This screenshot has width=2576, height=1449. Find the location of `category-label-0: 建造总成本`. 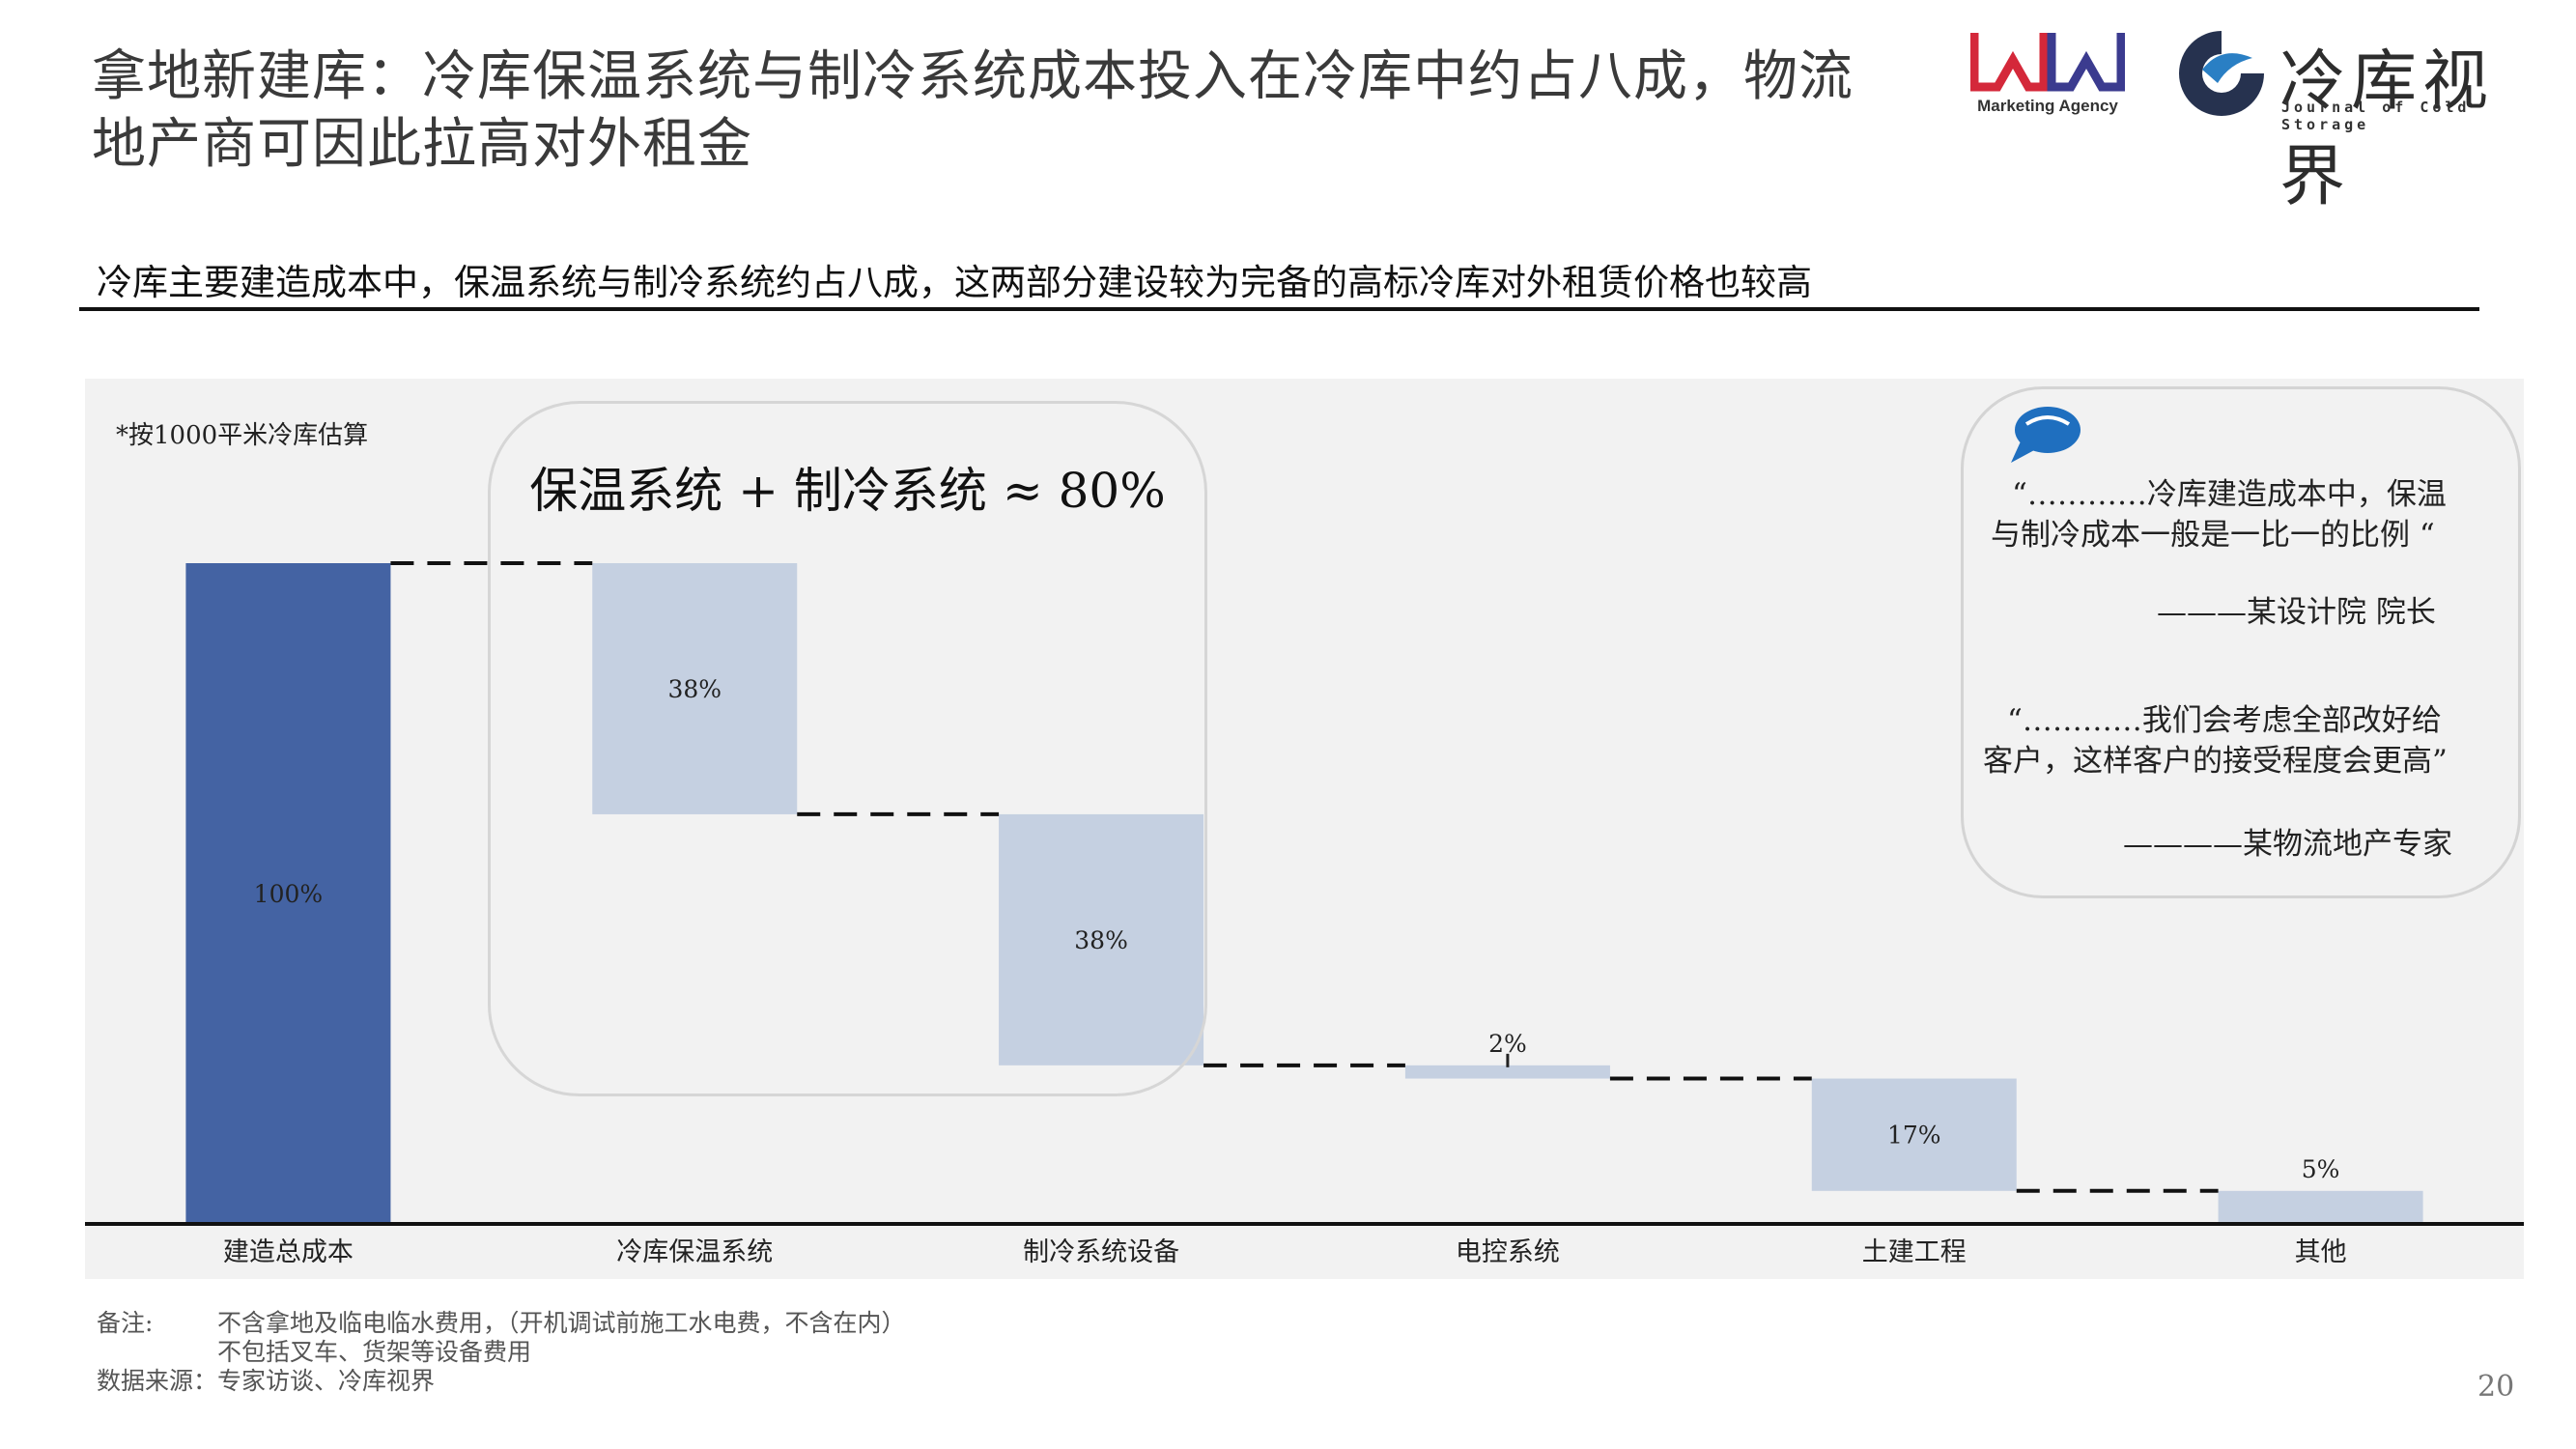

category-label-0: 建造总成本 is located at coordinates (288, 1252).